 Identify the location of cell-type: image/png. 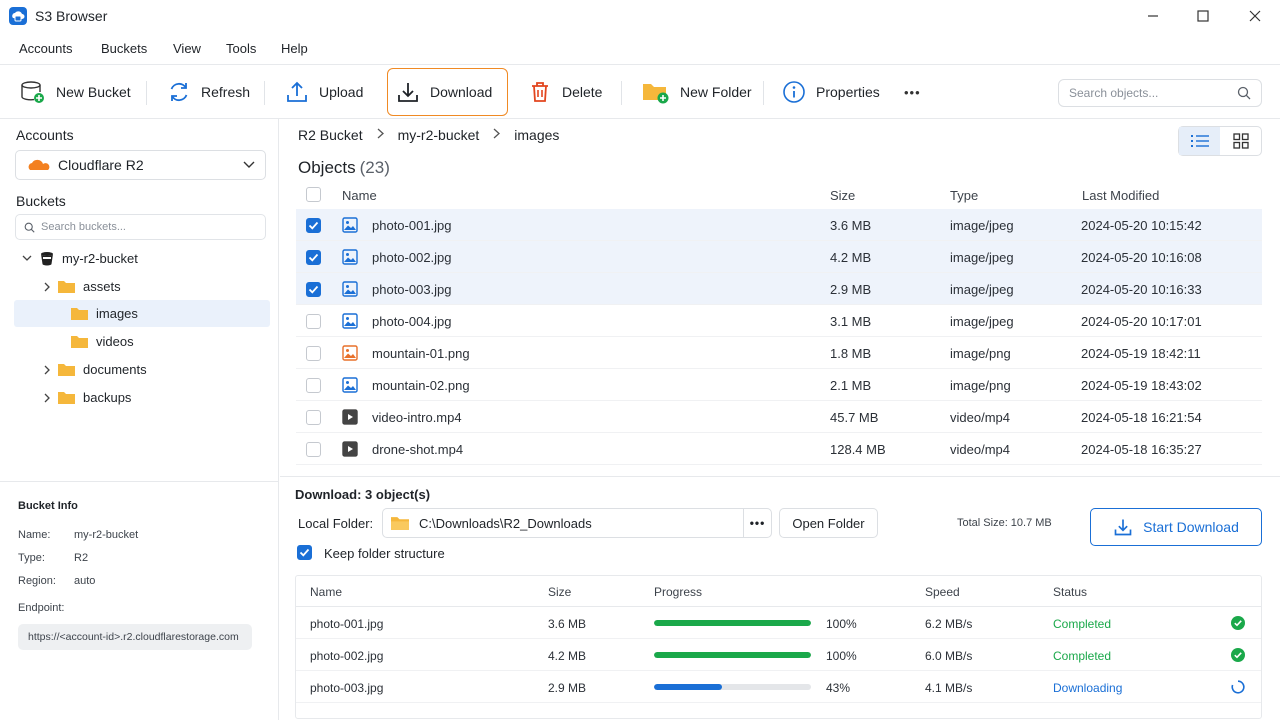
(980, 385).